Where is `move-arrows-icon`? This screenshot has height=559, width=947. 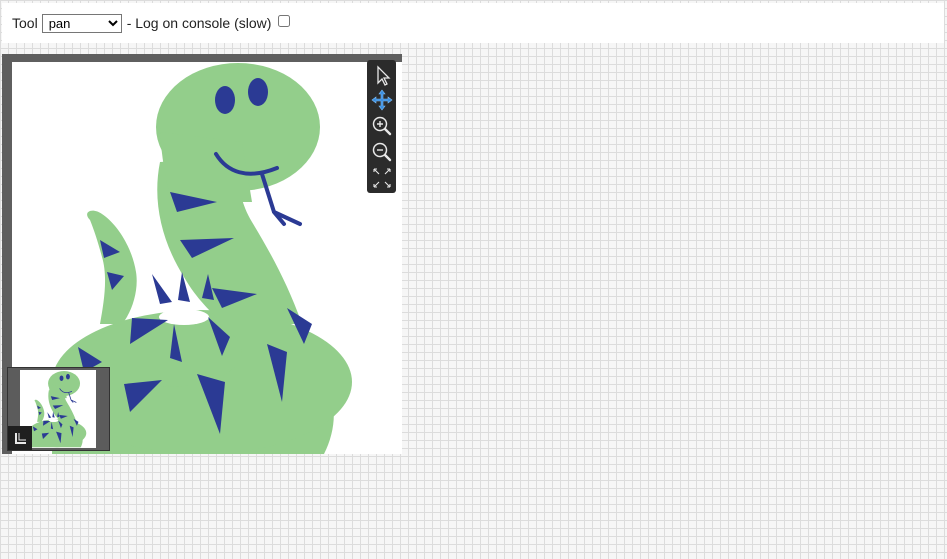
move-arrows-icon is located at coordinates (382, 100).